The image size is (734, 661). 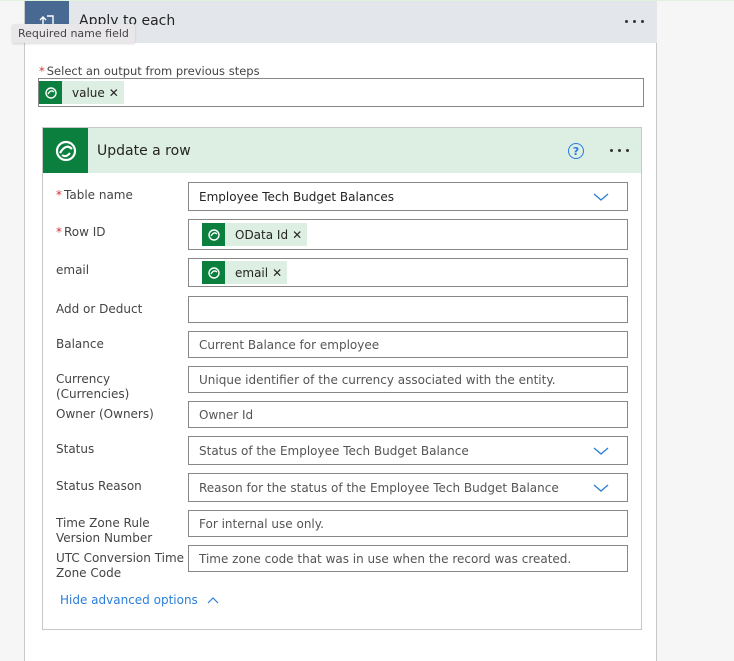 I want to click on owner-label: Owner (Owners), so click(x=105, y=414).